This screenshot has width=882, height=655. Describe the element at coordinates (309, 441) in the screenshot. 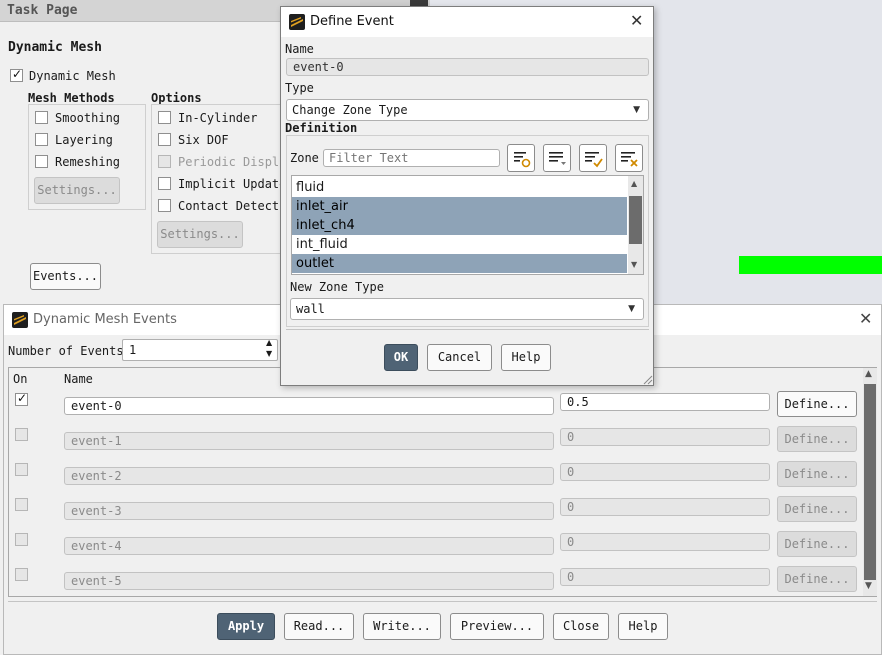

I see `event-row-1-name-input: event-1` at that location.